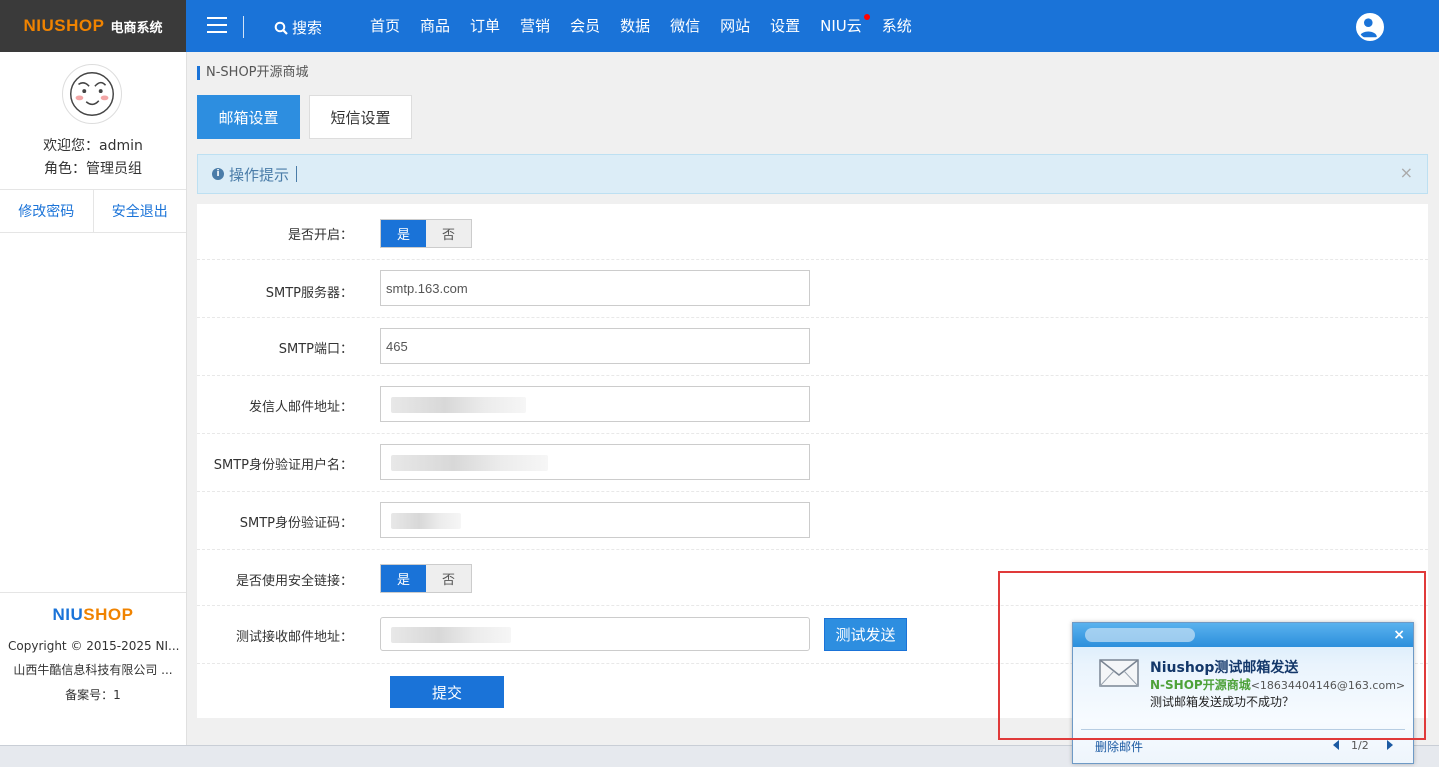 Image resolution: width=1439 pixels, height=767 pixels. Describe the element at coordinates (812, 463) in the screenshot. I see `form-row-auth-user: SMTP身份验证用户名：` at that location.